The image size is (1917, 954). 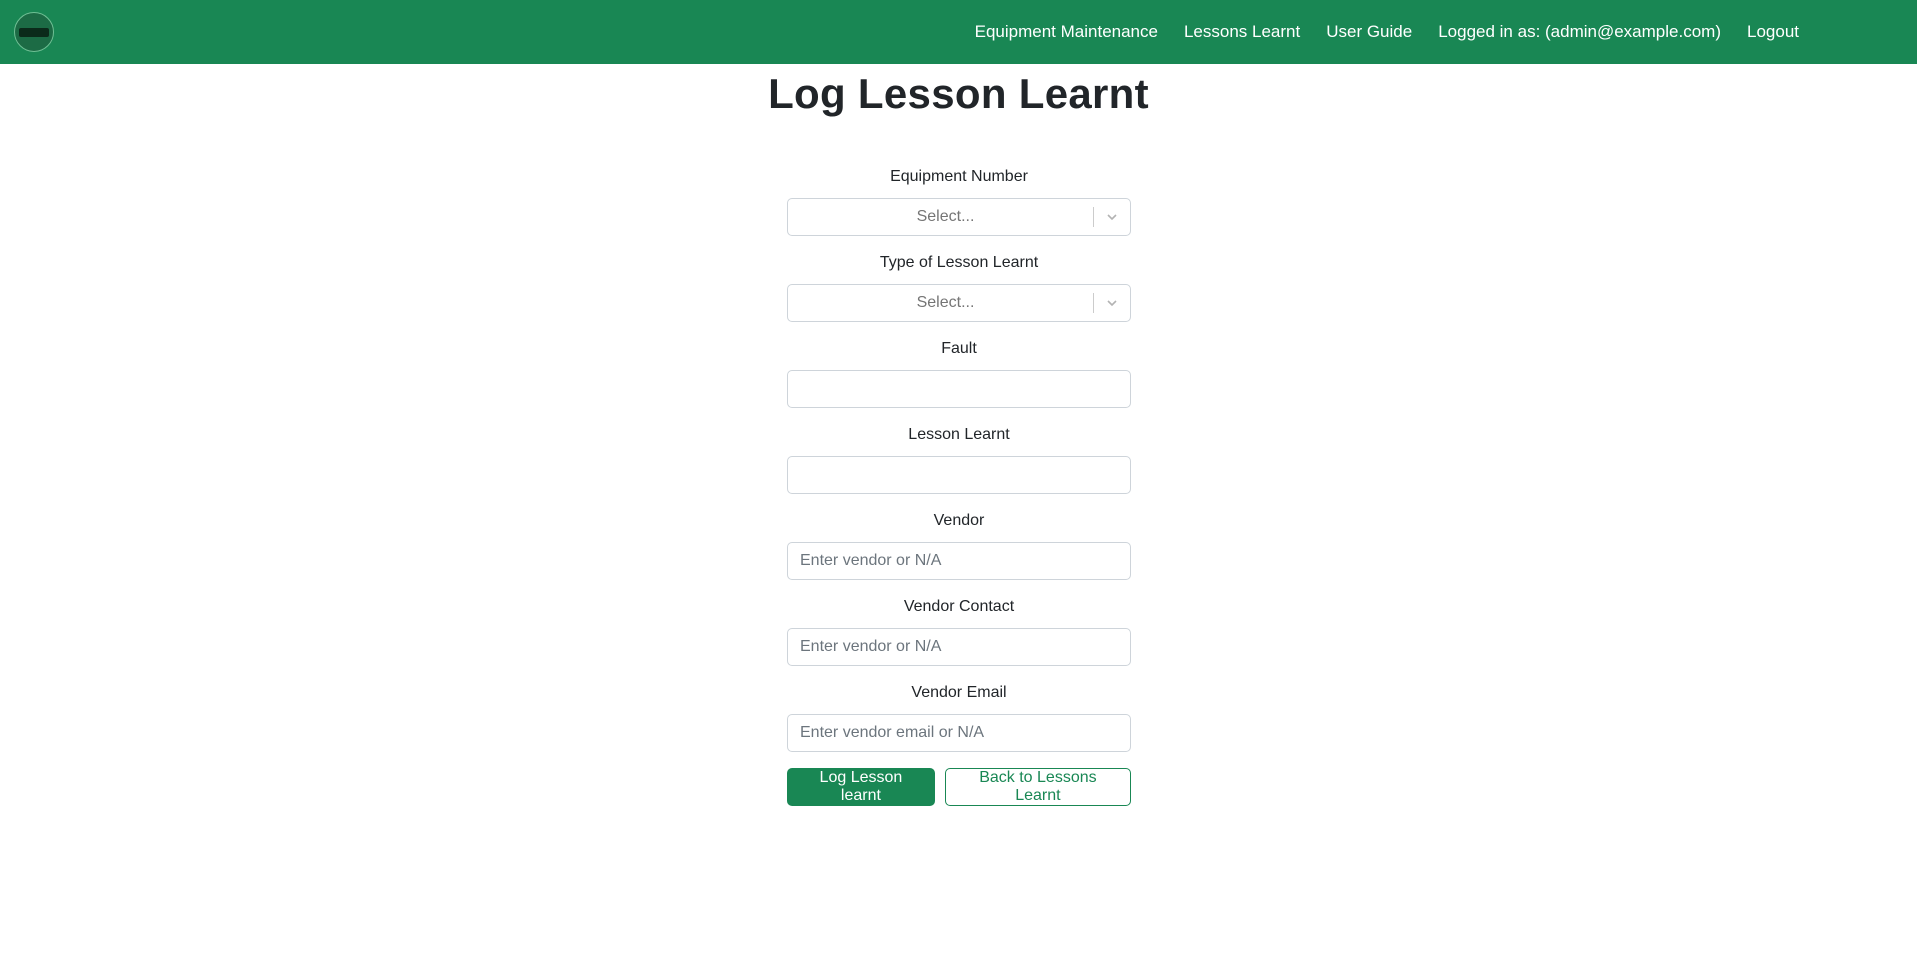 I want to click on vendor-email-field: Vendor Email, so click(x=959, y=725).